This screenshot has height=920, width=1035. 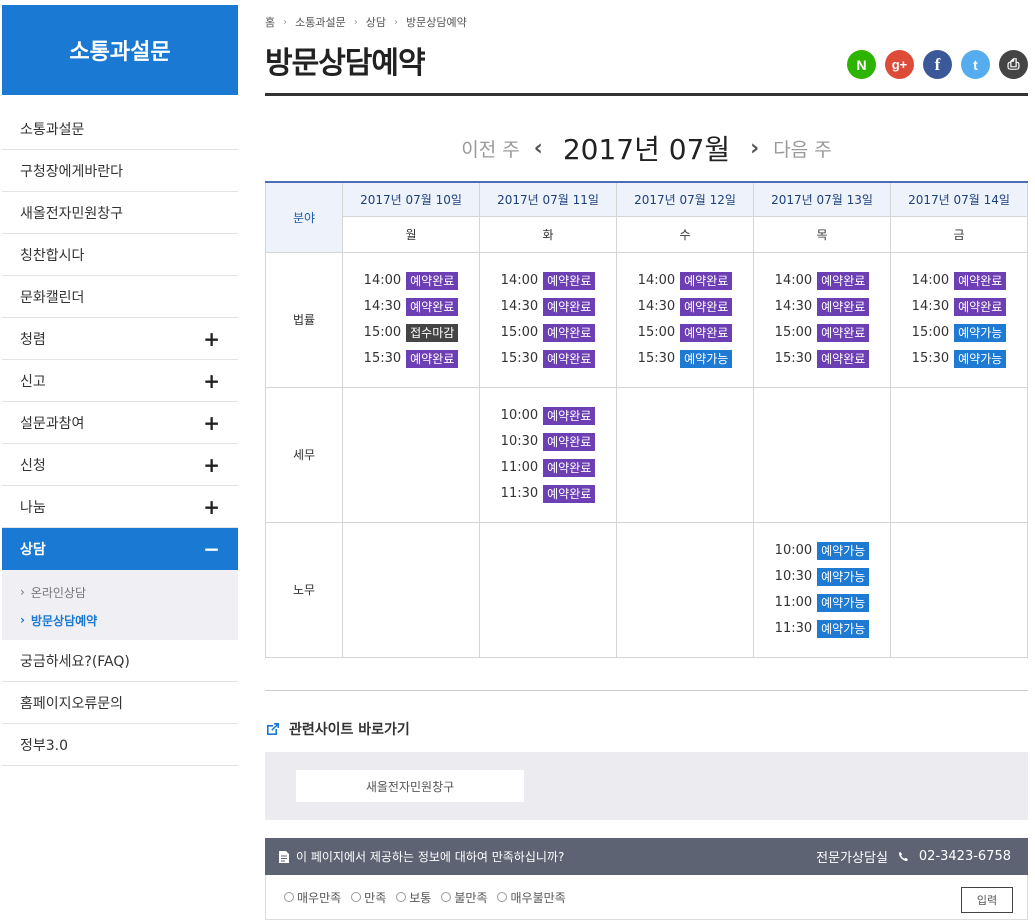 What do you see at coordinates (120, 297) in the screenshot?
I see `sidebar-item: 문화캘린더` at bounding box center [120, 297].